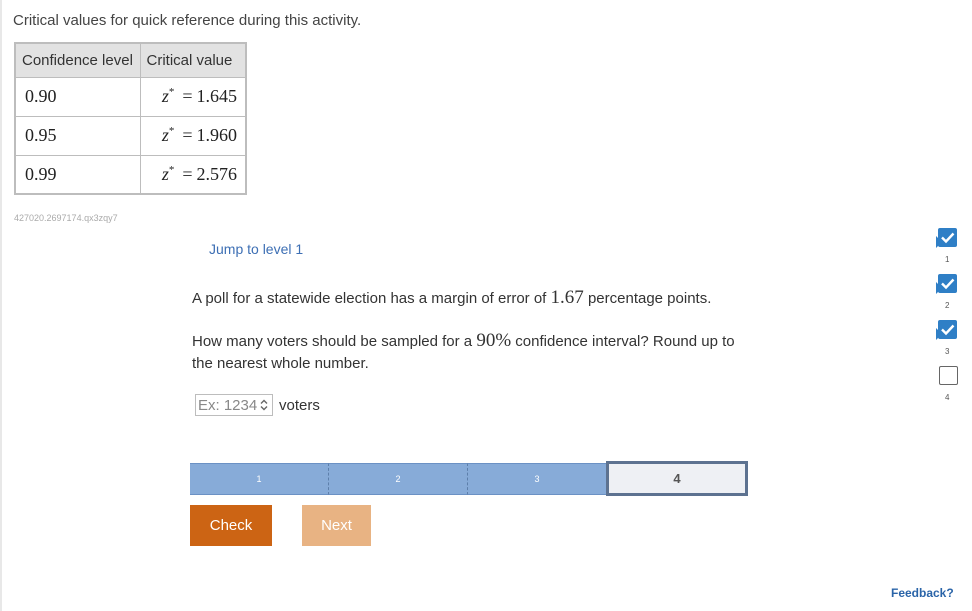 The height and width of the screenshot is (611, 972). Describe the element at coordinates (947, 397) in the screenshot. I see `progress-number: 4` at that location.